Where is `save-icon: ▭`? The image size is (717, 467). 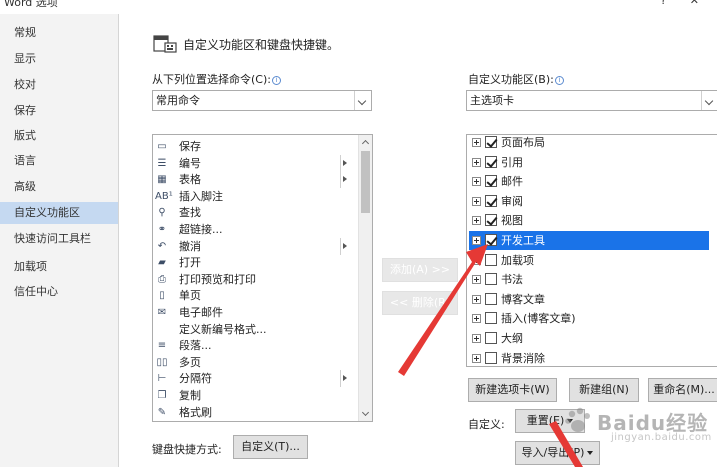
save-icon: ▭ is located at coordinates (162, 146).